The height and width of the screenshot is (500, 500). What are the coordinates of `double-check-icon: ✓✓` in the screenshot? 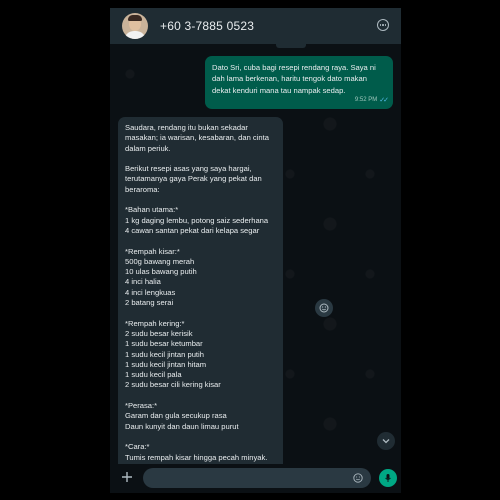 It's located at (384, 100).